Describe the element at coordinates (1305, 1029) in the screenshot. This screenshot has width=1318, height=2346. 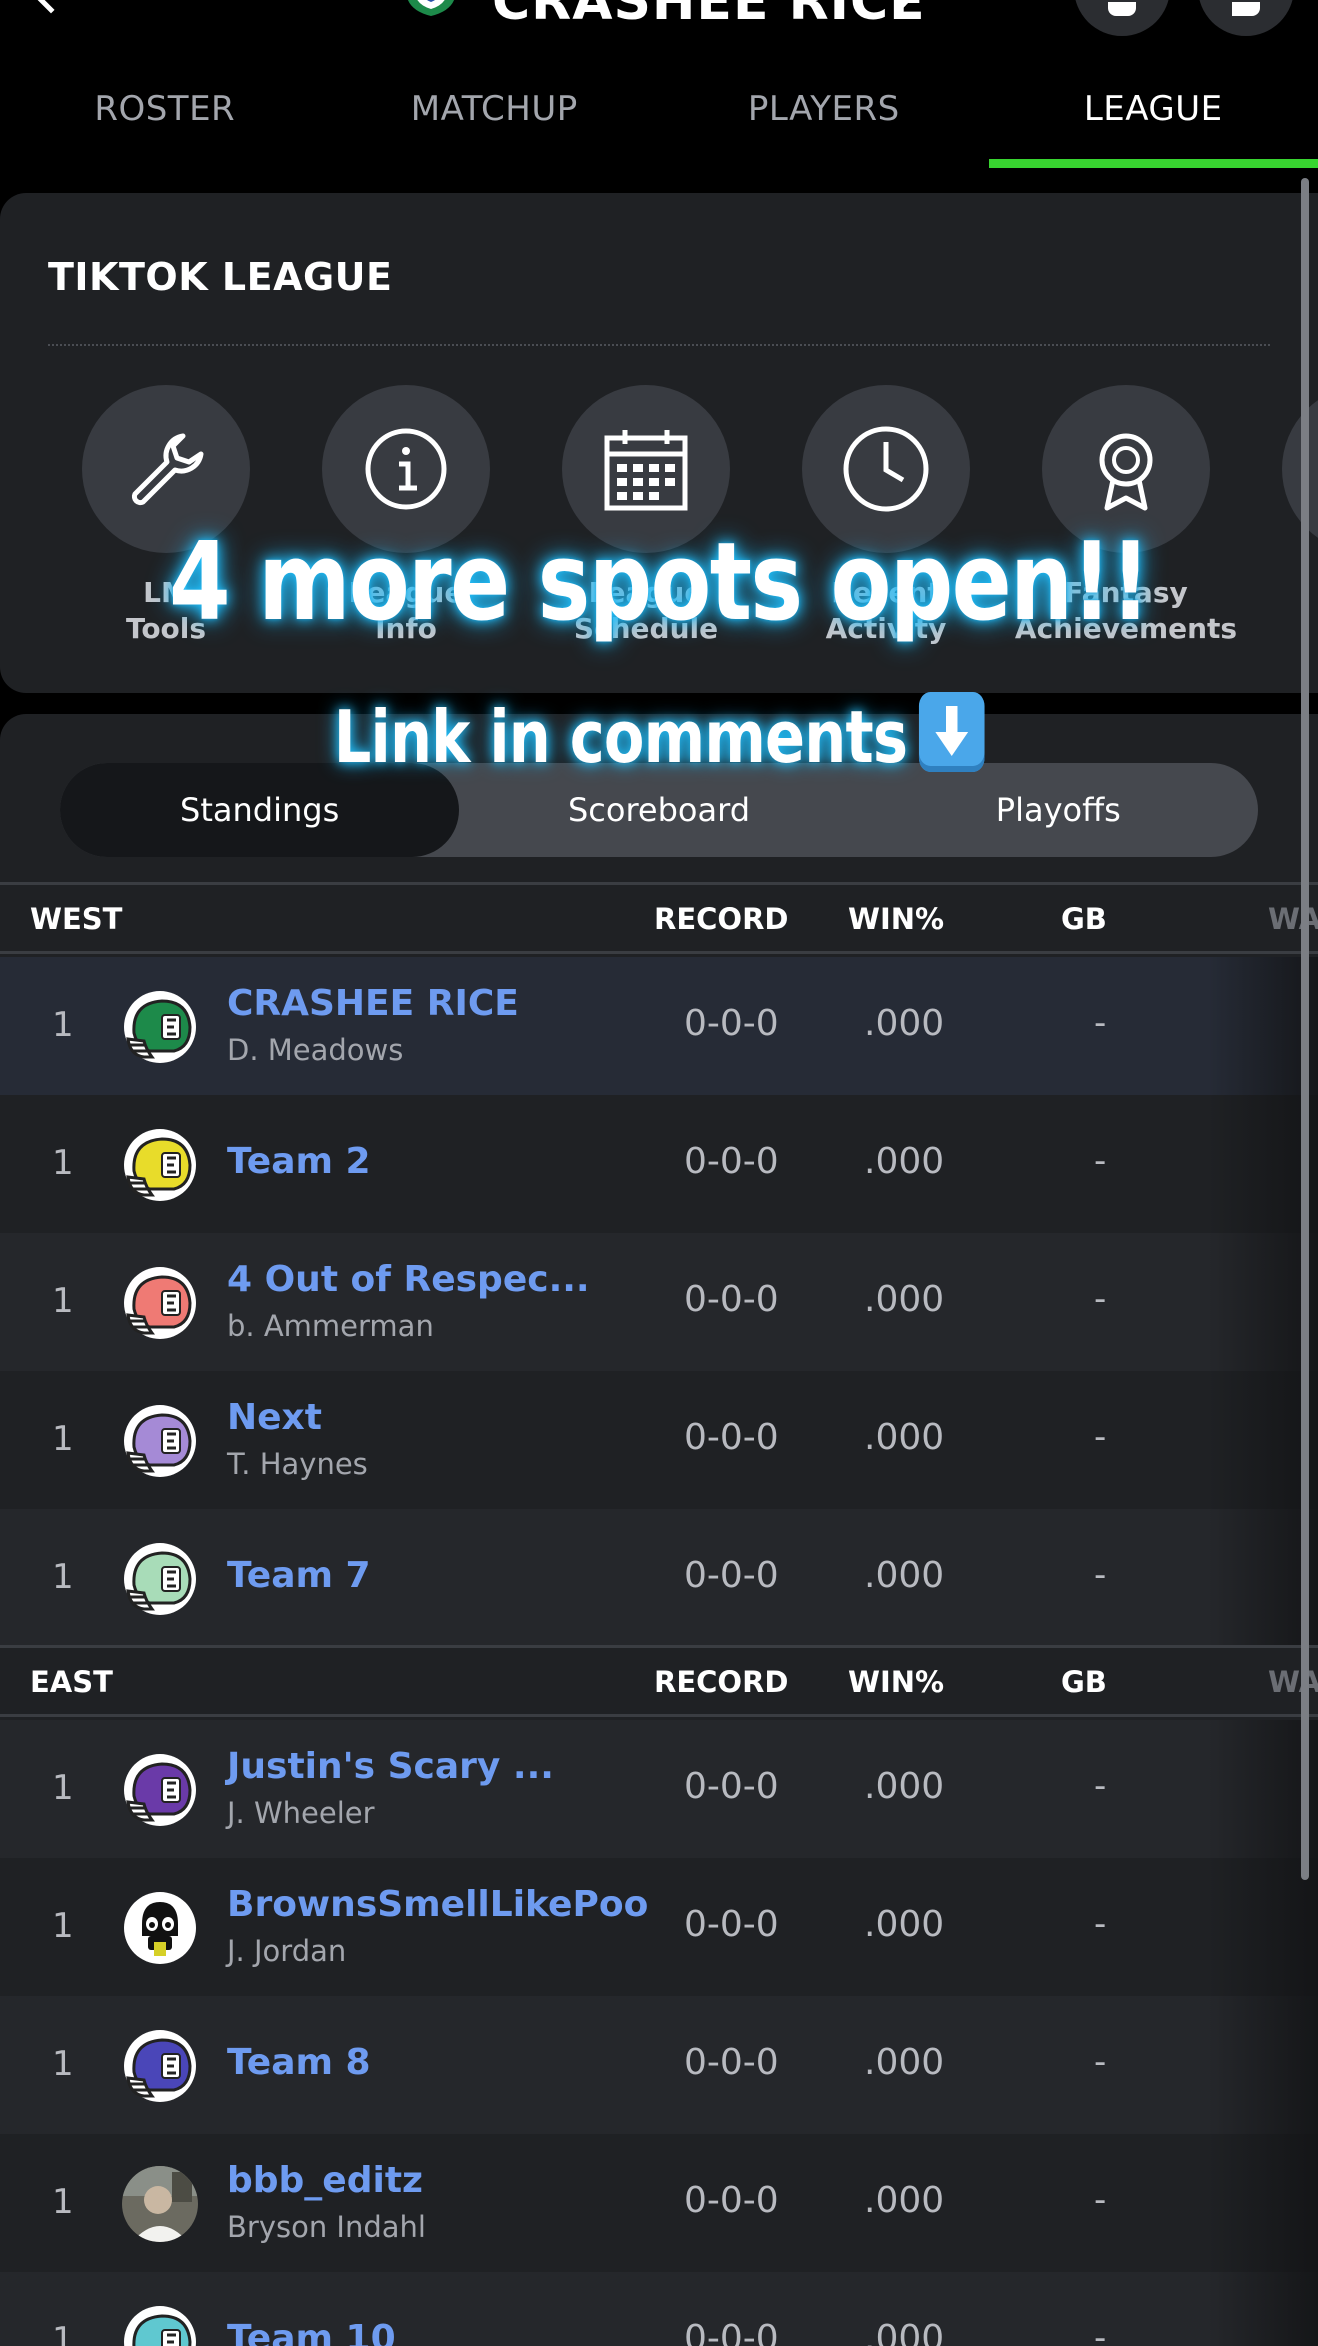
I see `scrollbar` at that location.